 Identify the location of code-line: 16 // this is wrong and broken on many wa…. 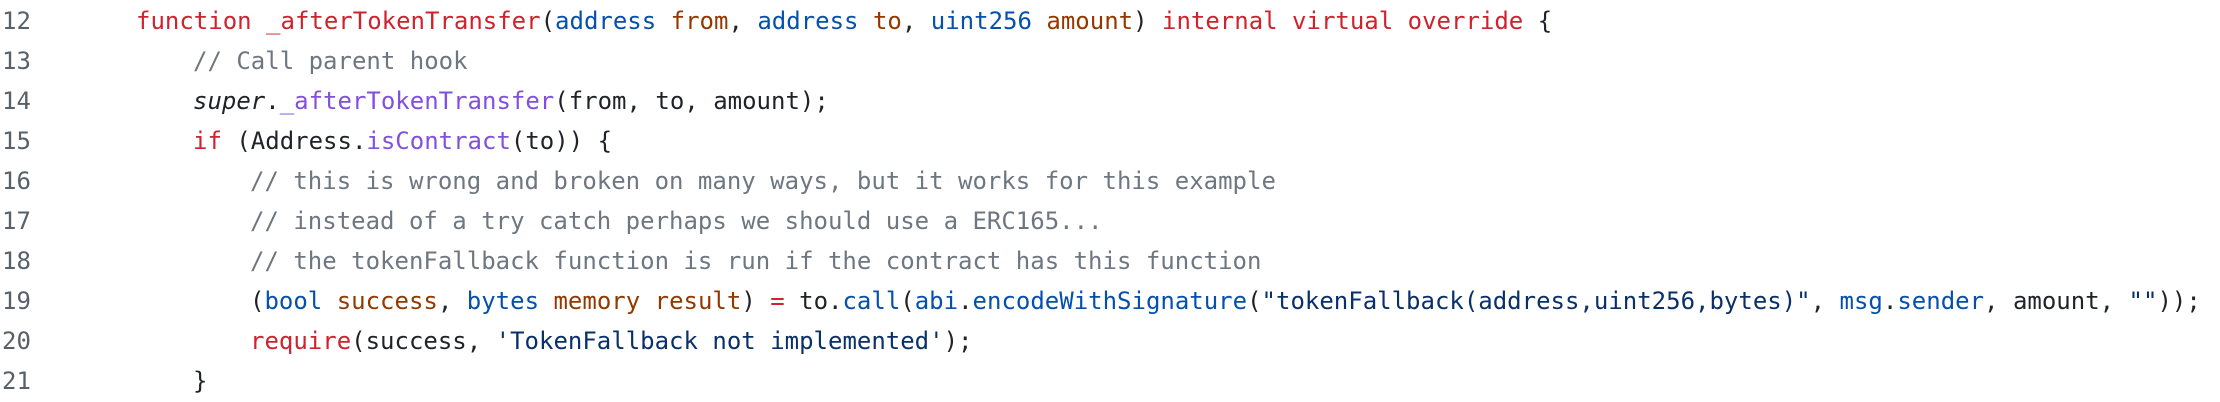
(638, 181).